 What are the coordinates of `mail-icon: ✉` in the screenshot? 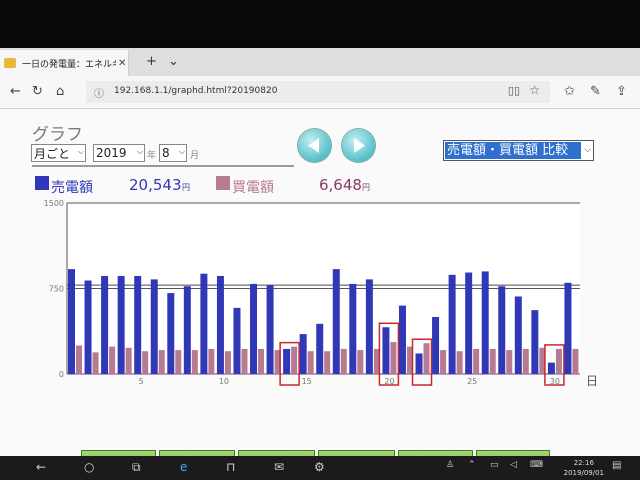 It's located at (279, 467).